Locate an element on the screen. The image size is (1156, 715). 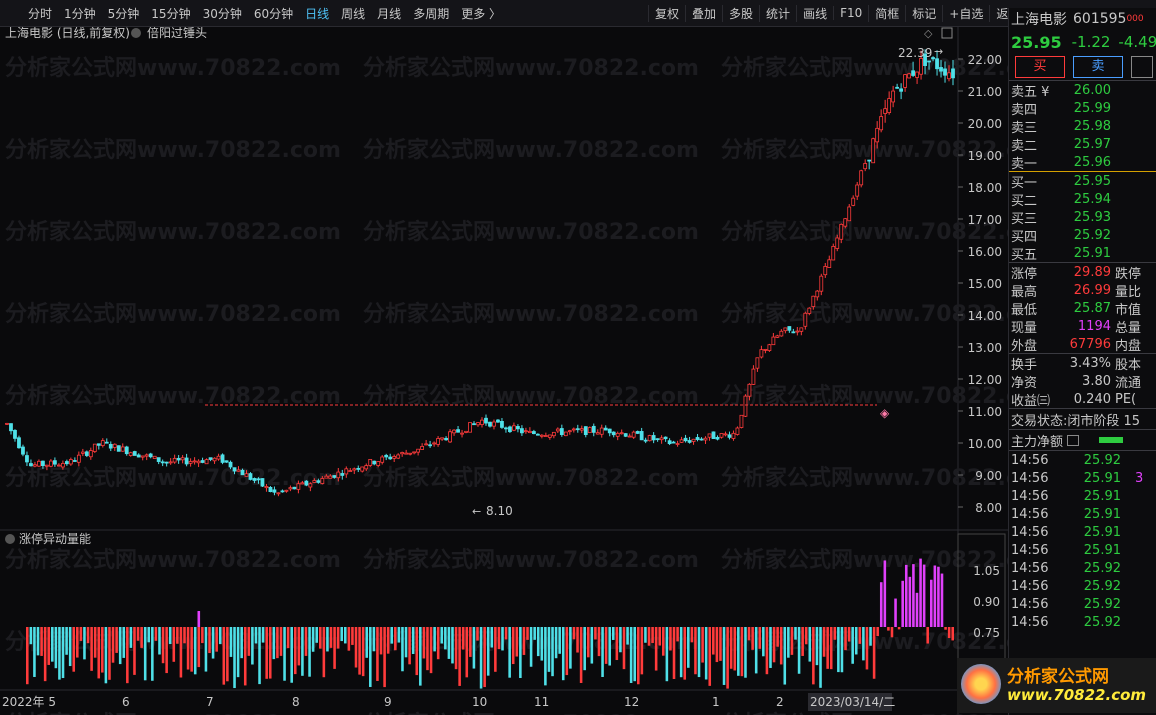
quote-label: 卖一 is located at coordinates (1024, 164).